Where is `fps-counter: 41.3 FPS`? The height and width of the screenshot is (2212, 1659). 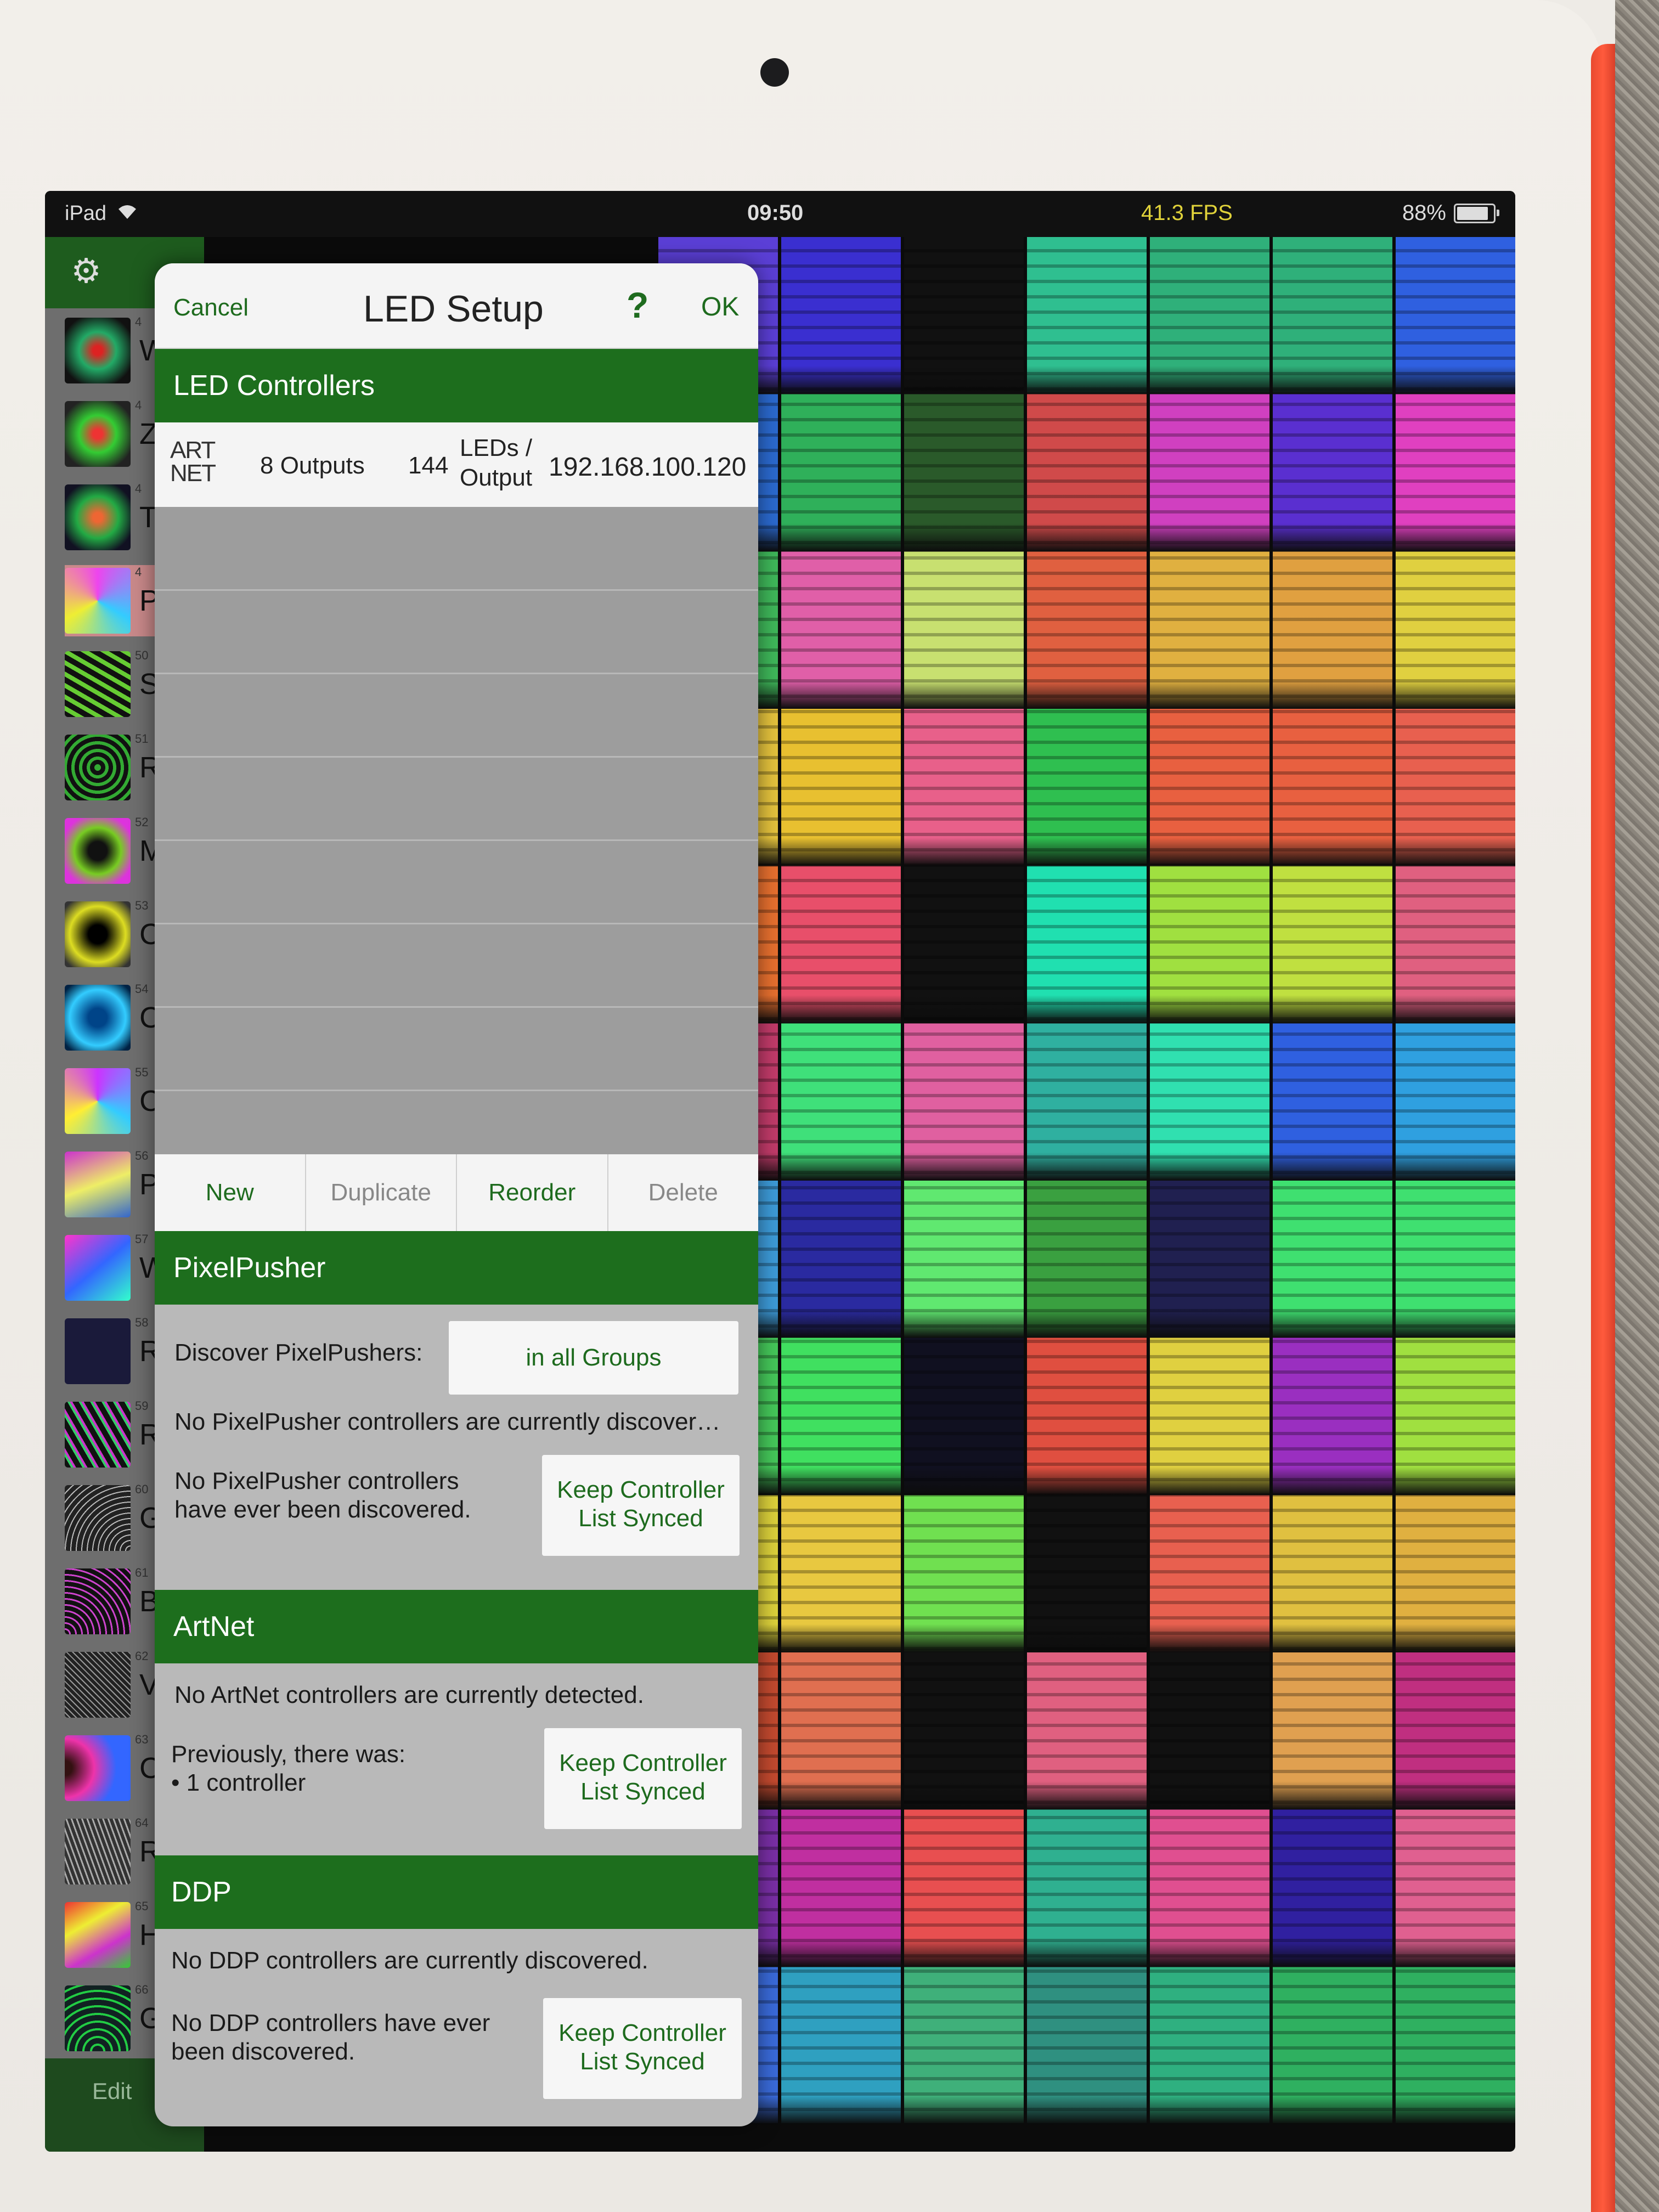
fps-counter: 41.3 FPS is located at coordinates (1187, 213).